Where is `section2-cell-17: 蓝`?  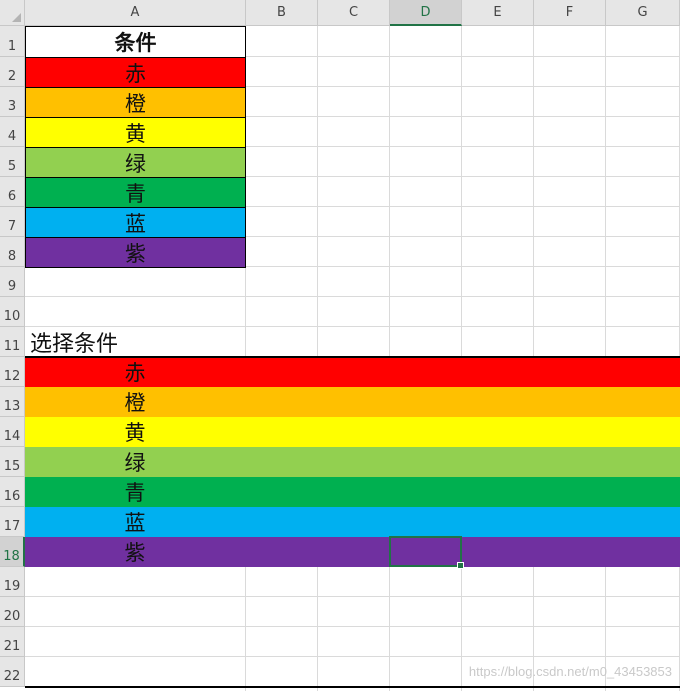
section2-cell-17: 蓝 is located at coordinates (135, 522).